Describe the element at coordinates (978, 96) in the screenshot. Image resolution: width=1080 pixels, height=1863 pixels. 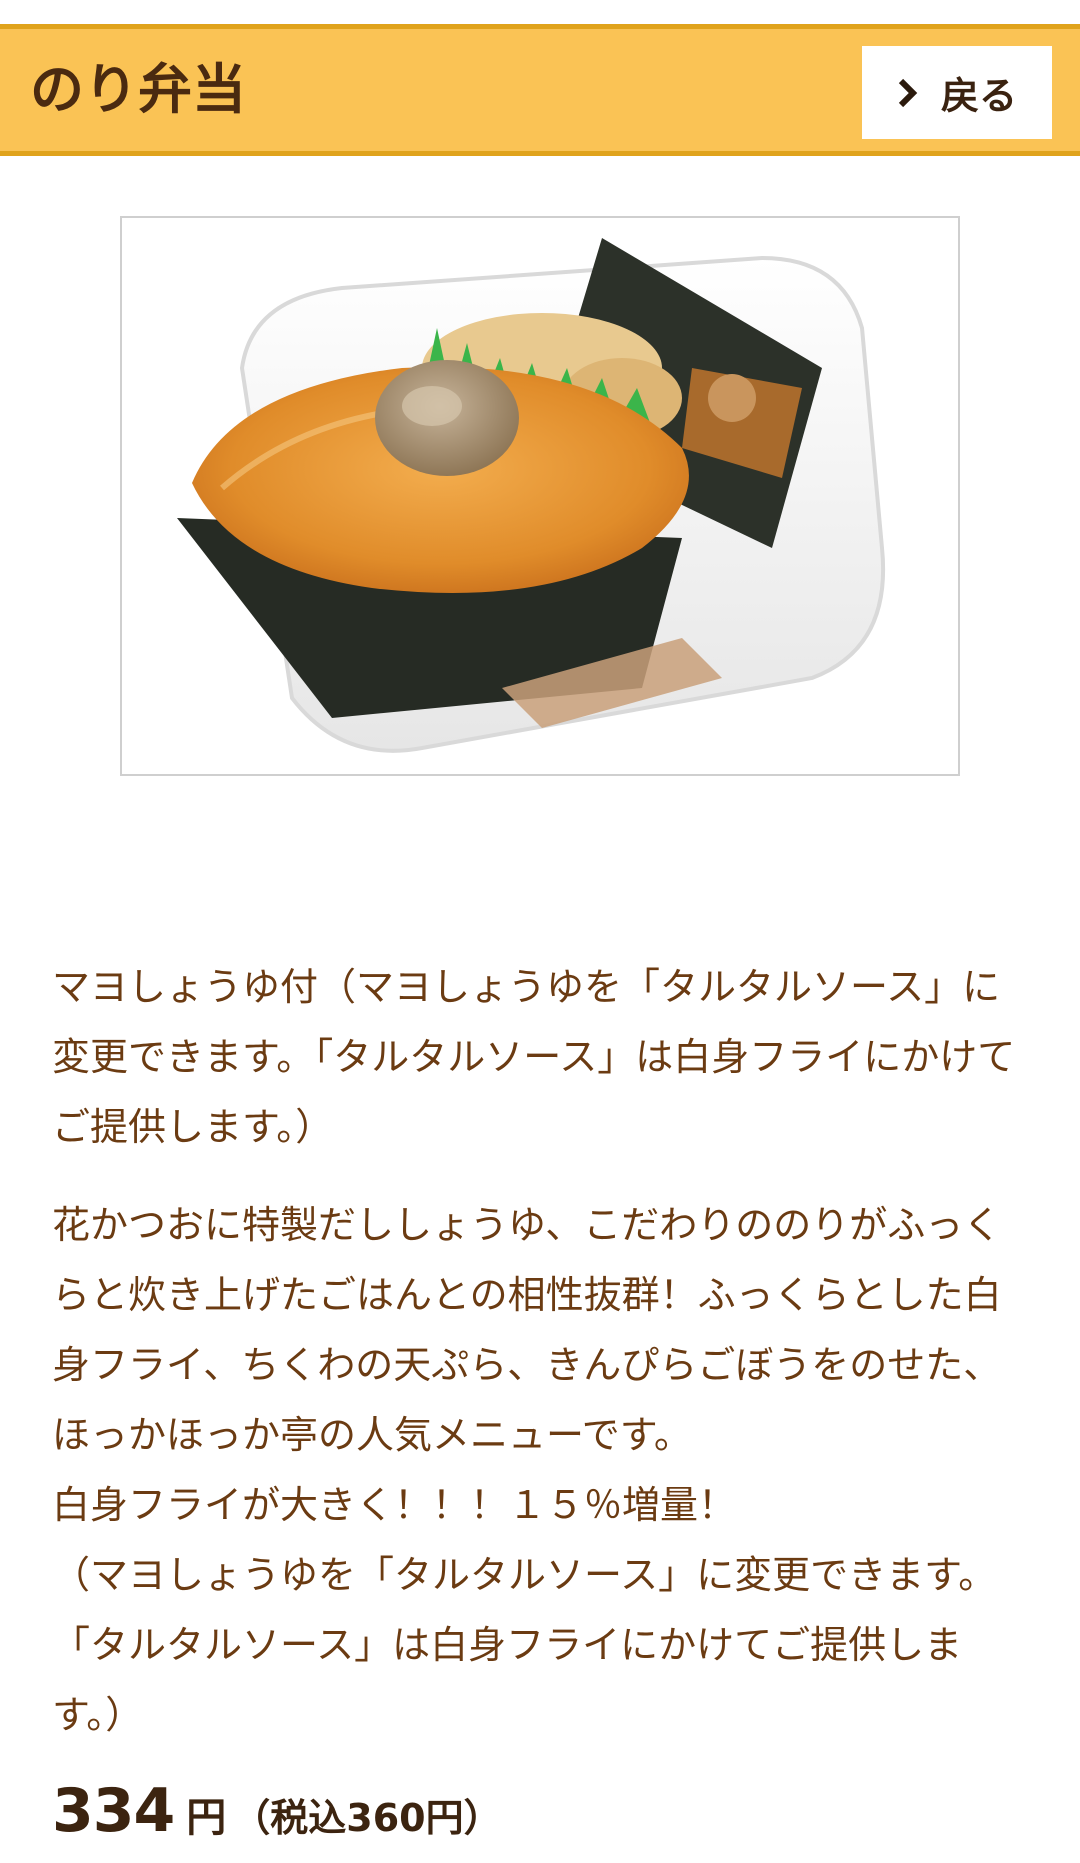
I see `back-button-label: 戻る` at that location.